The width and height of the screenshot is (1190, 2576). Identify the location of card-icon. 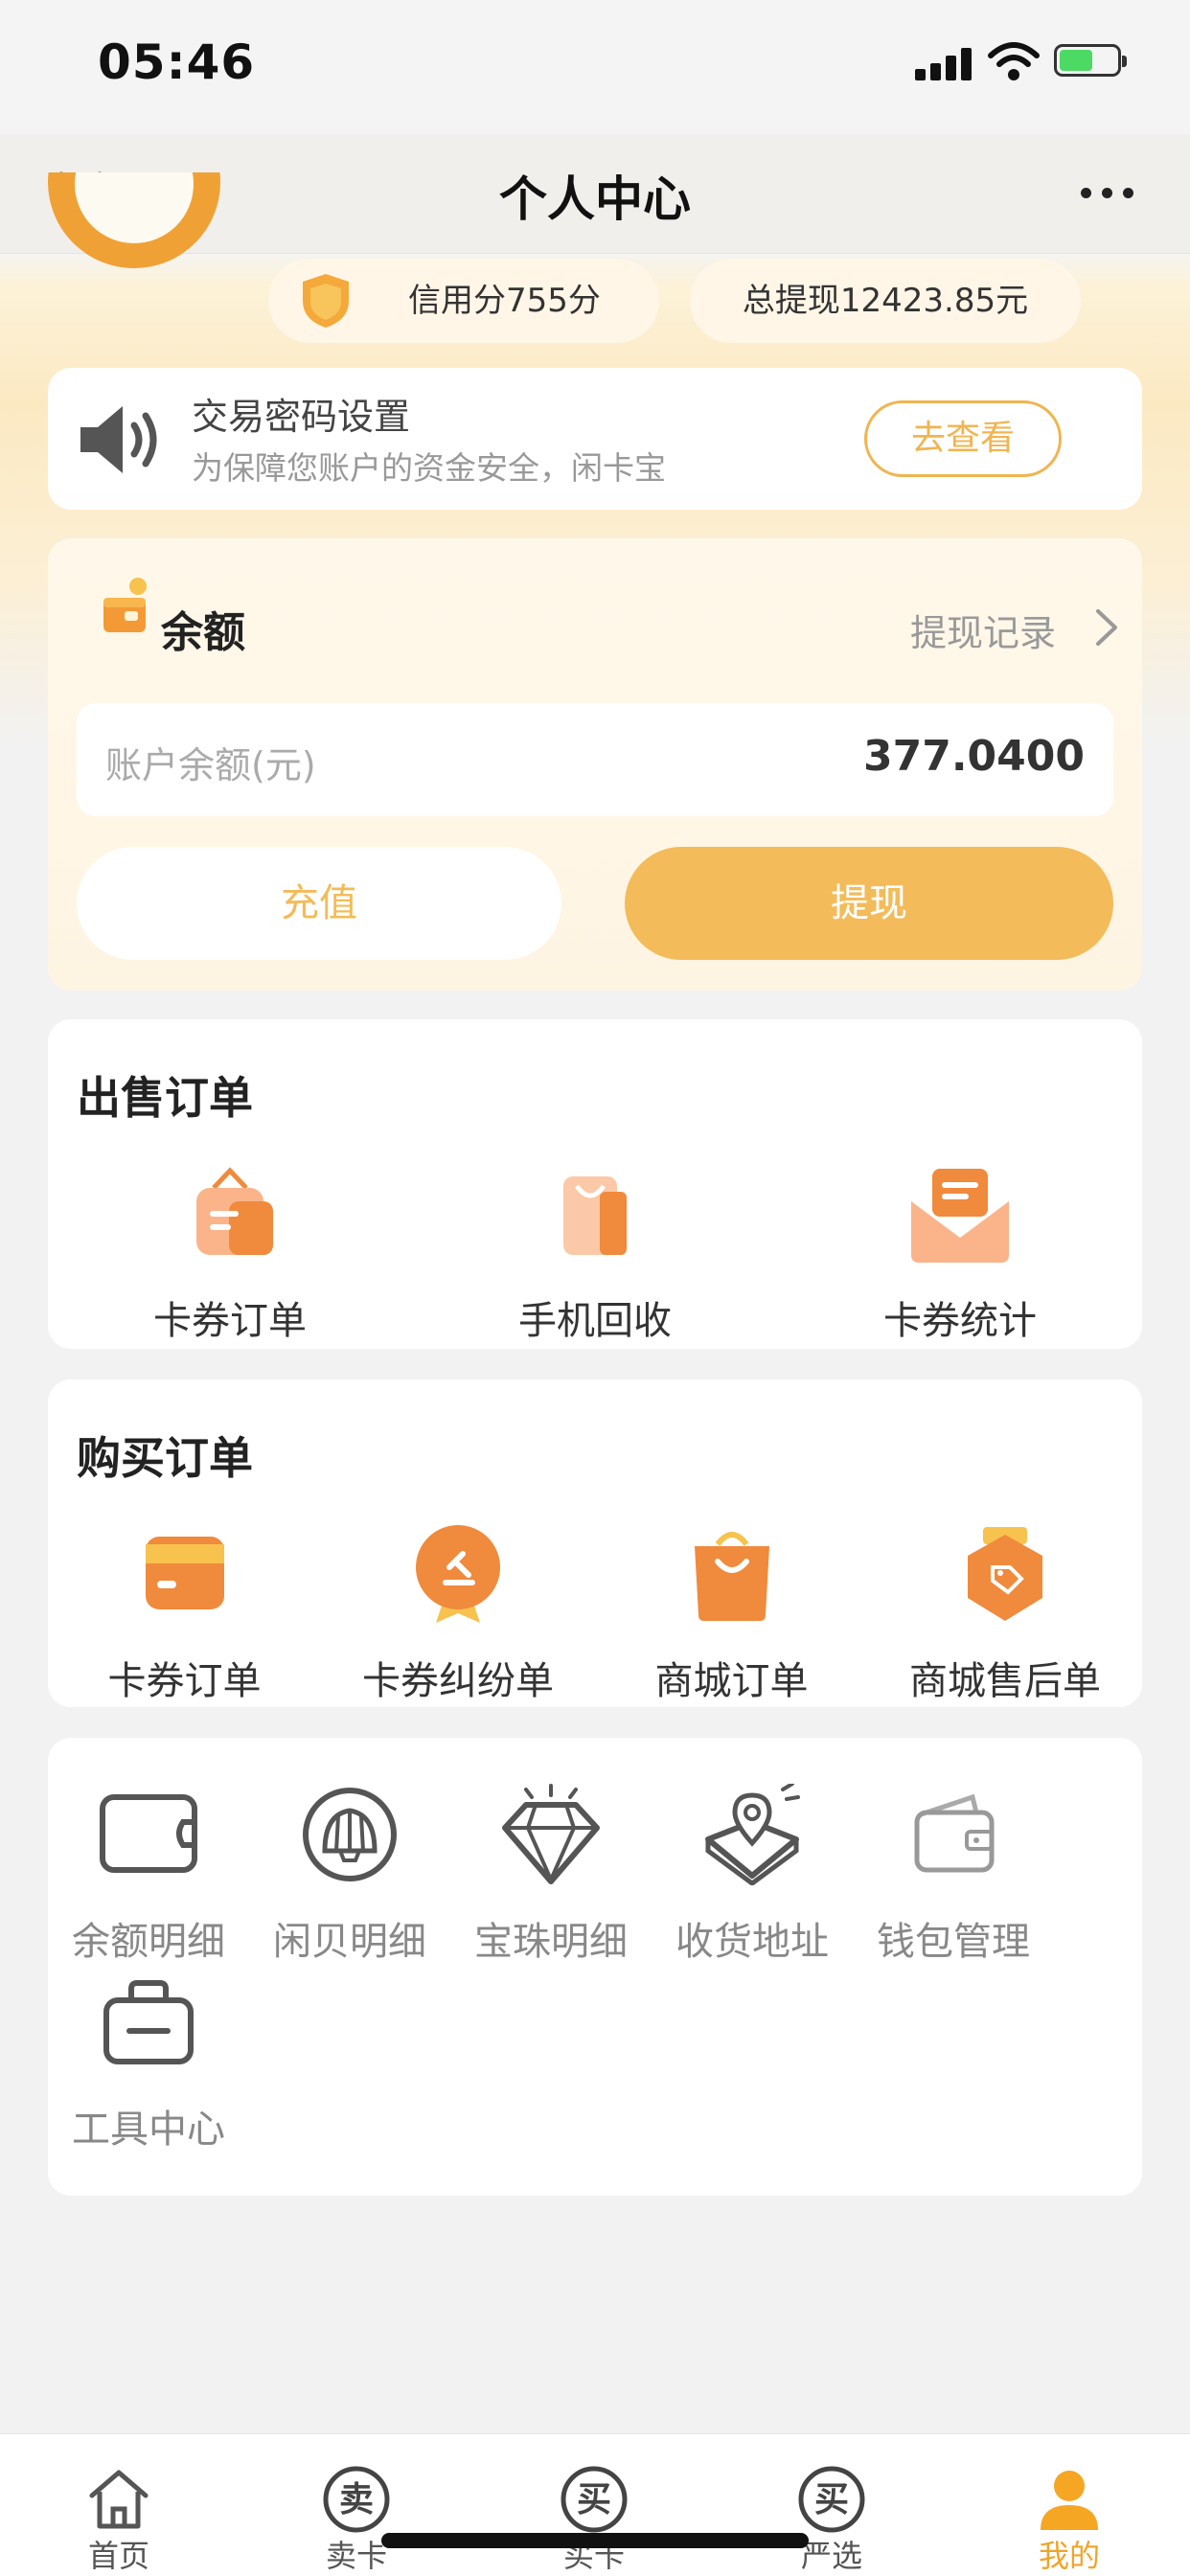
(185, 1573).